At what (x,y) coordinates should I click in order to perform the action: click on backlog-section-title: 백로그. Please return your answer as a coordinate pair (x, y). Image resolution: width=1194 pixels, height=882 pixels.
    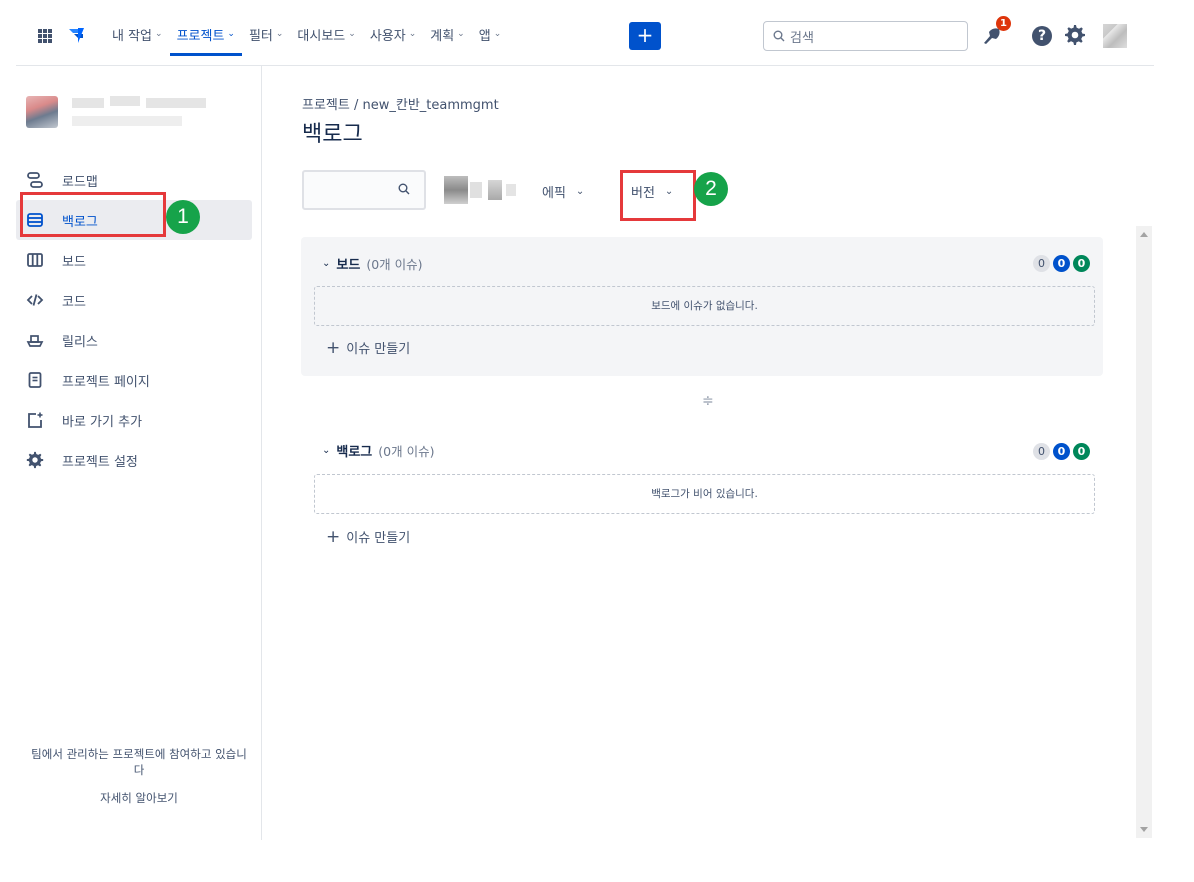
    Looking at the image, I should click on (354, 452).